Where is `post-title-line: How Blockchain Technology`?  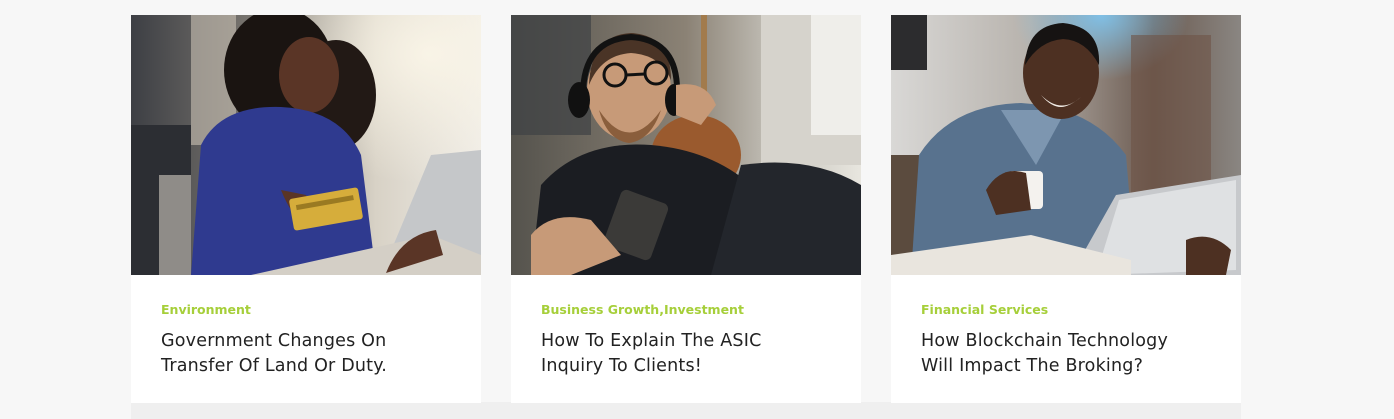 post-title-line: How Blockchain Technology is located at coordinates (1045, 341).